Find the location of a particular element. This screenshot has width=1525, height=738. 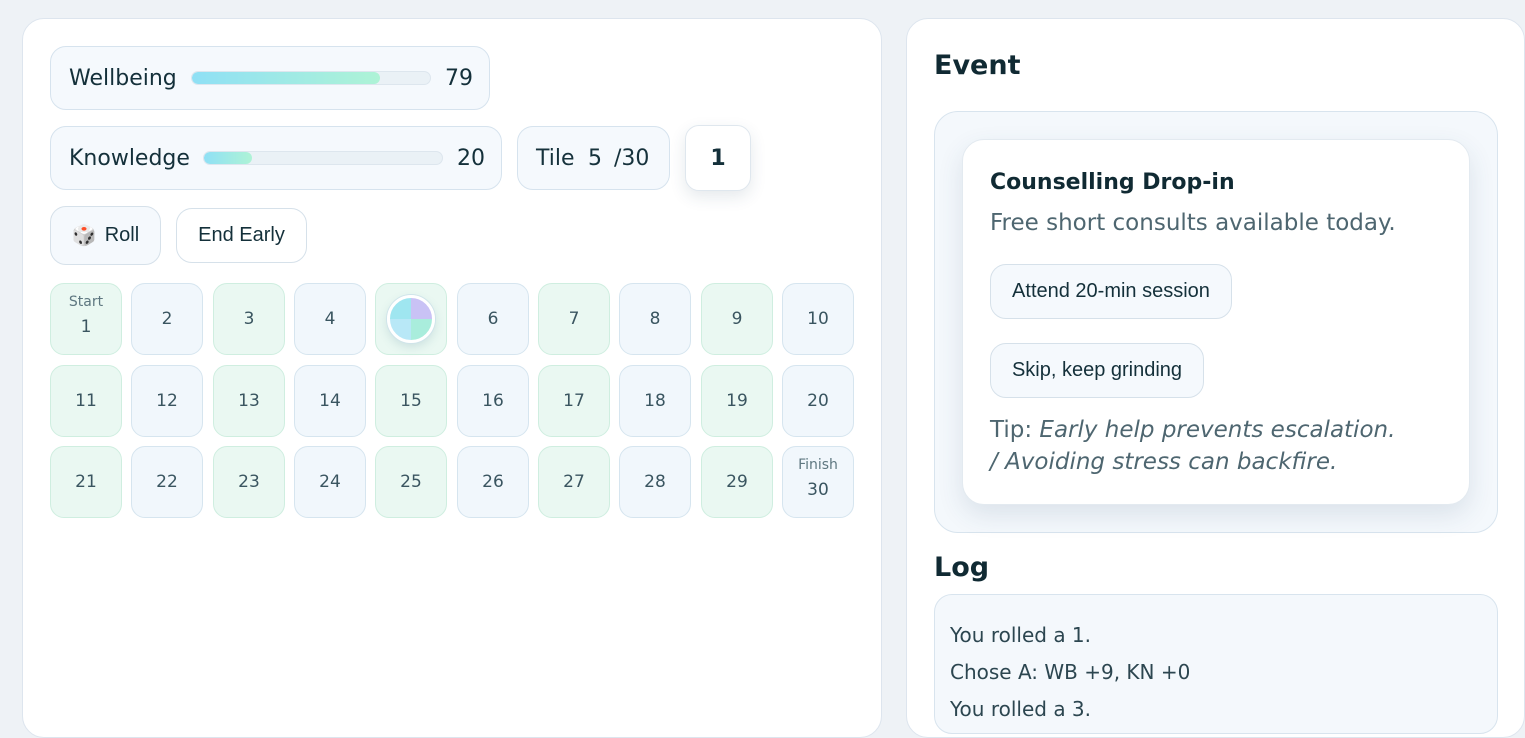

tile-number: 6 is located at coordinates (493, 319).